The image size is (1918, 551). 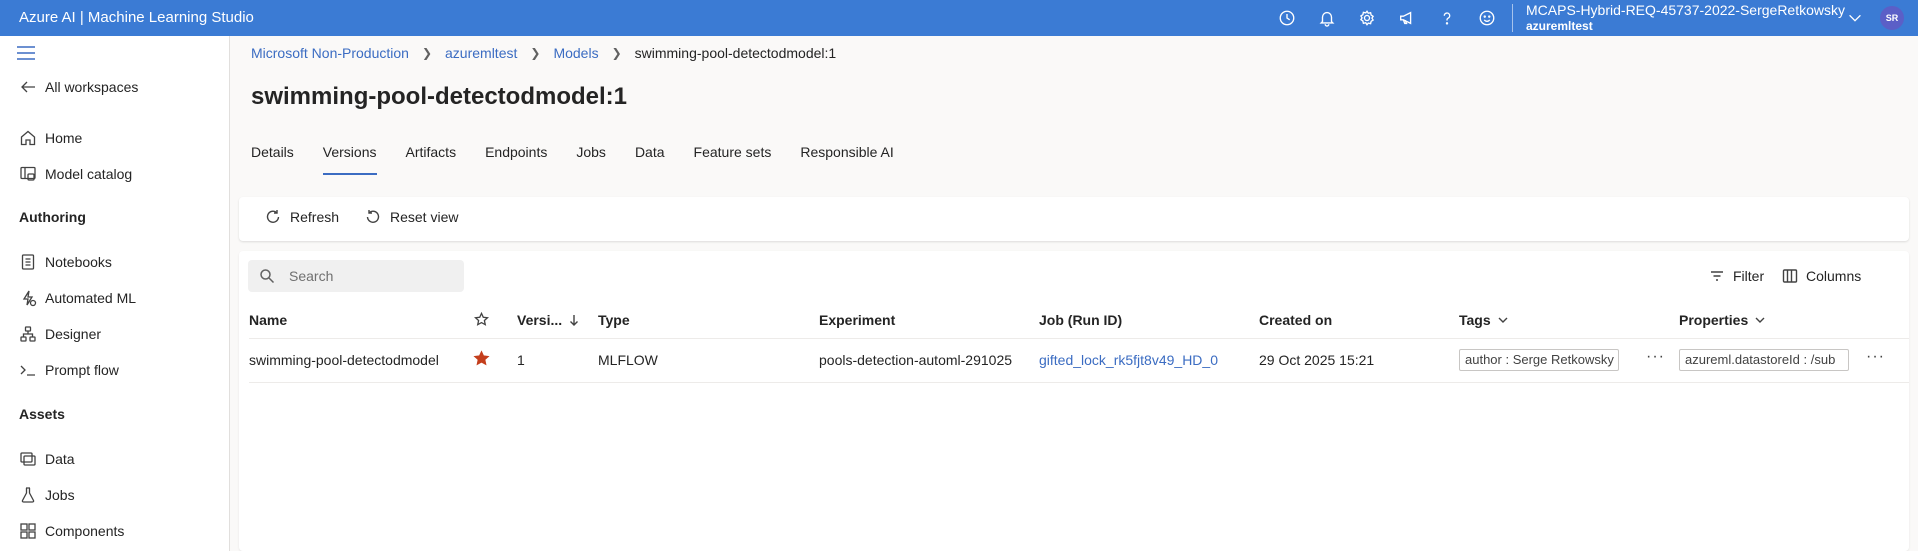 What do you see at coordinates (78, 262) in the screenshot?
I see `sidebar-item-label: Notebooks` at bounding box center [78, 262].